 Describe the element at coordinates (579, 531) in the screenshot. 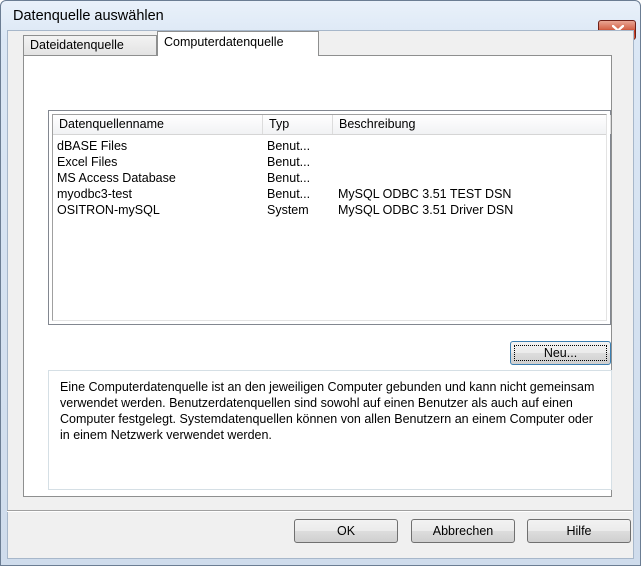

I see `help-button: Hilfe` at that location.